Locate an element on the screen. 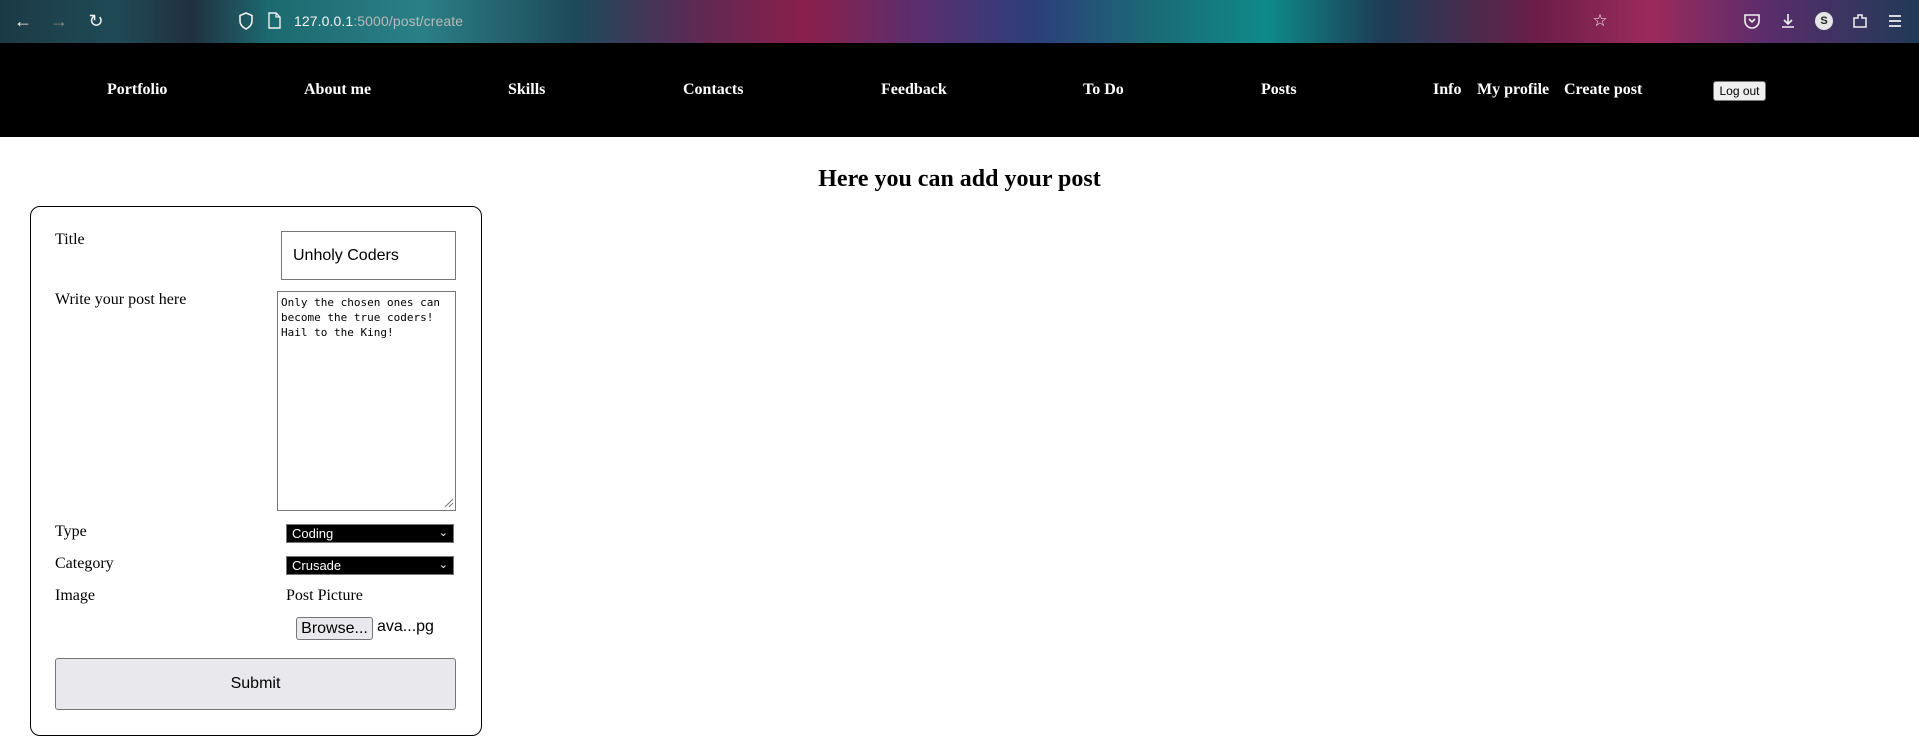  url-host: 127.0.0.1 is located at coordinates (324, 21).